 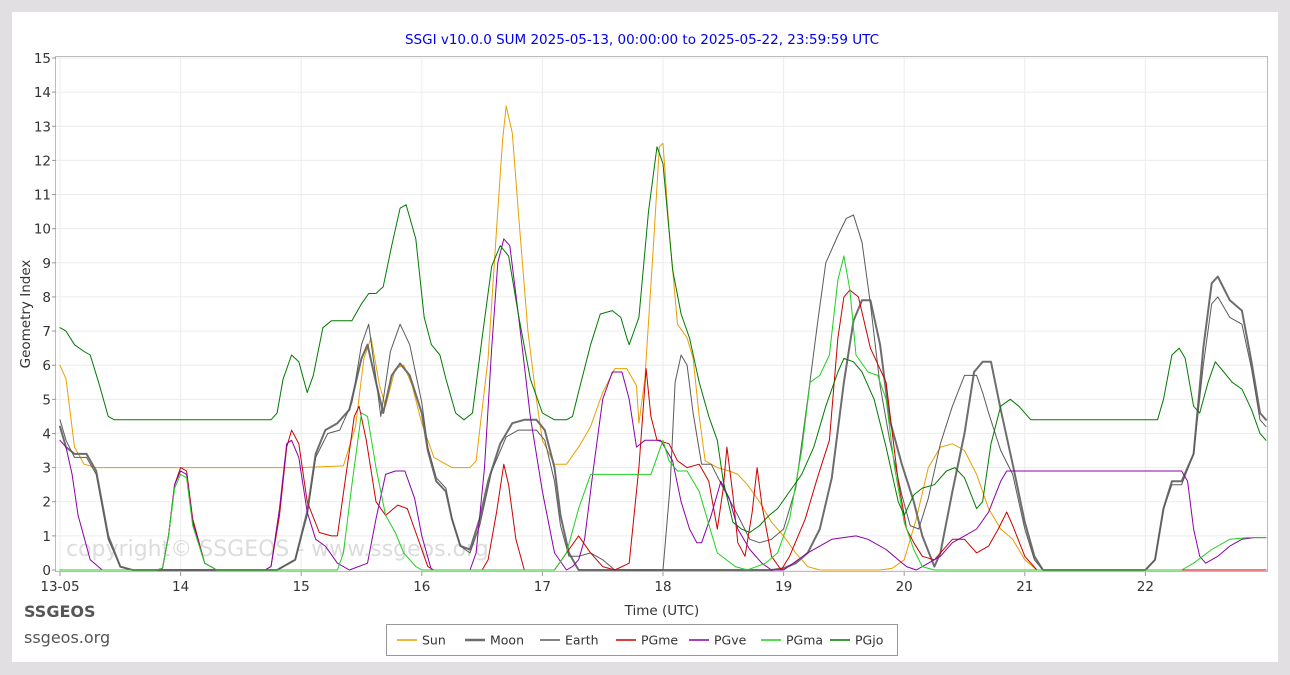 I want to click on y-tick-label: 12, so click(x=42, y=161).